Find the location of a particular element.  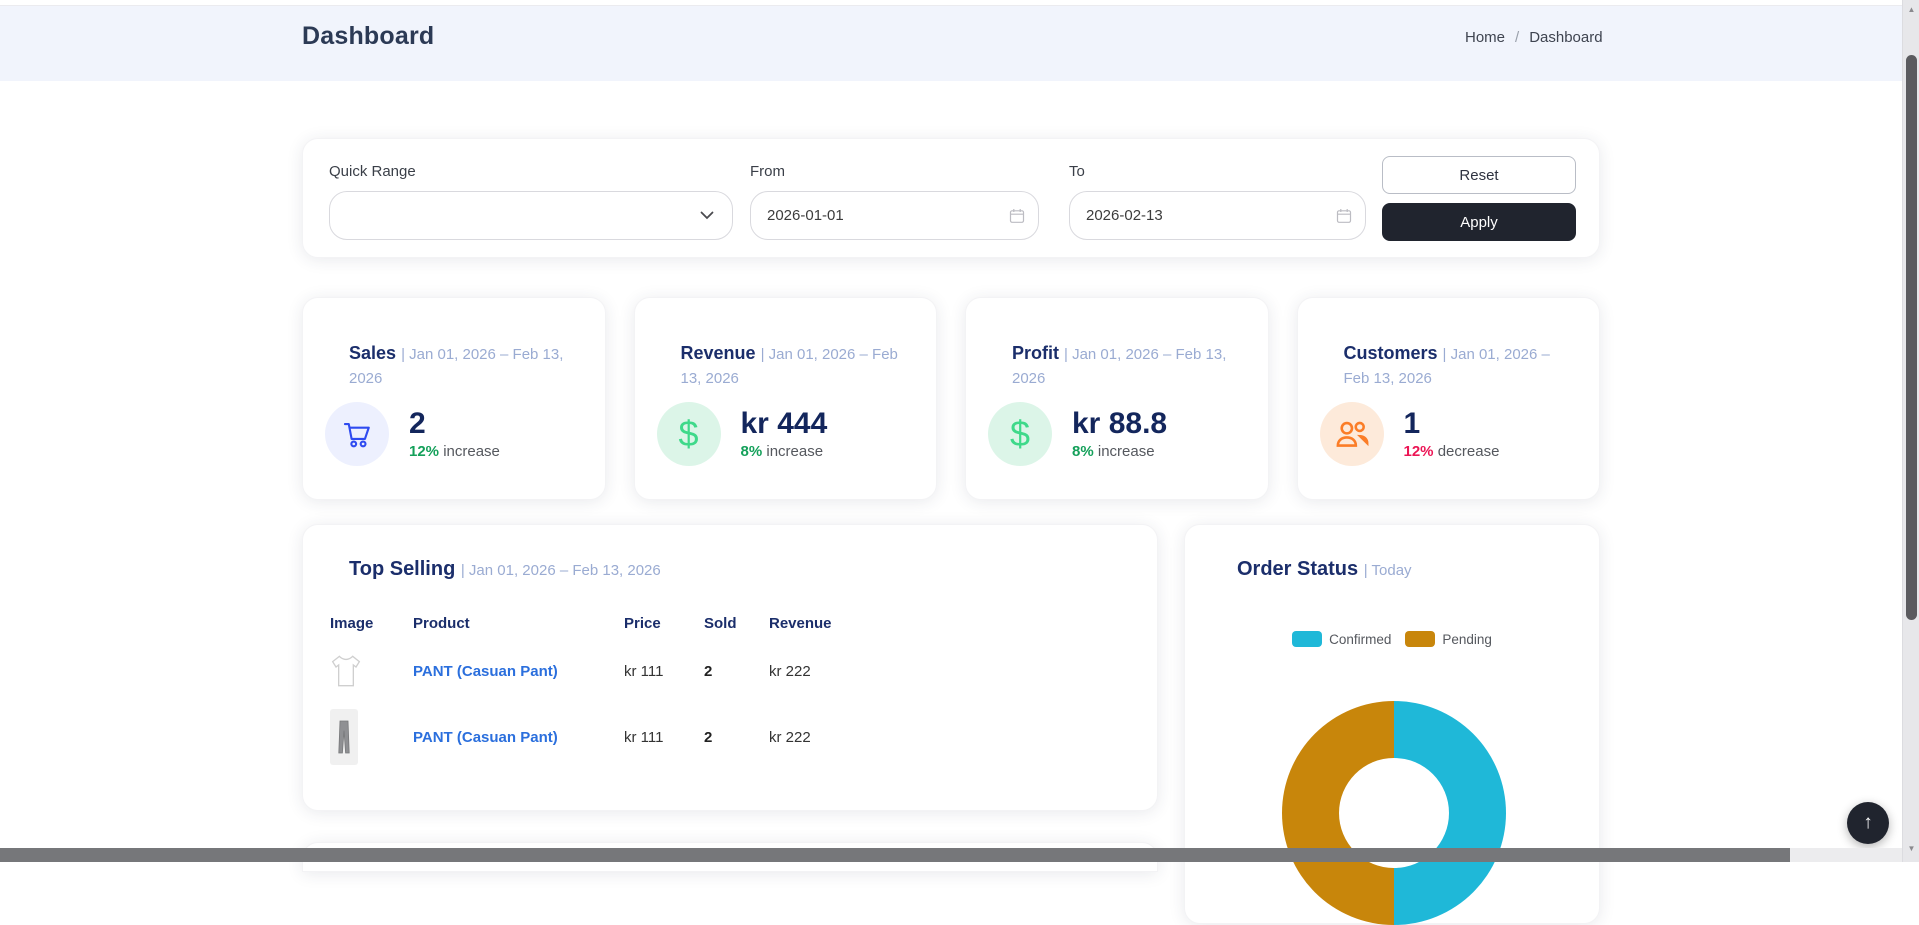

page-title: Dashboard is located at coordinates (368, 36).